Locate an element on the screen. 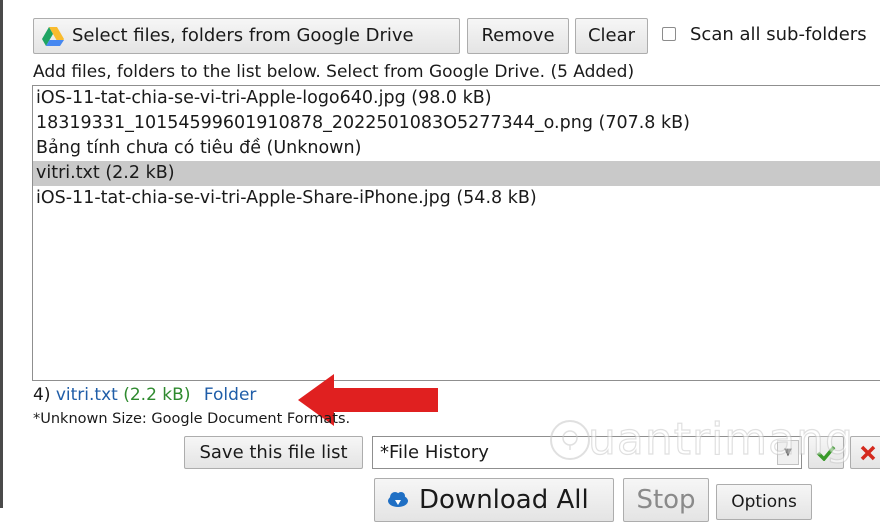 Image resolution: width=880 pixels, height=522 pixels. download-all-label: Download All is located at coordinates (504, 500).